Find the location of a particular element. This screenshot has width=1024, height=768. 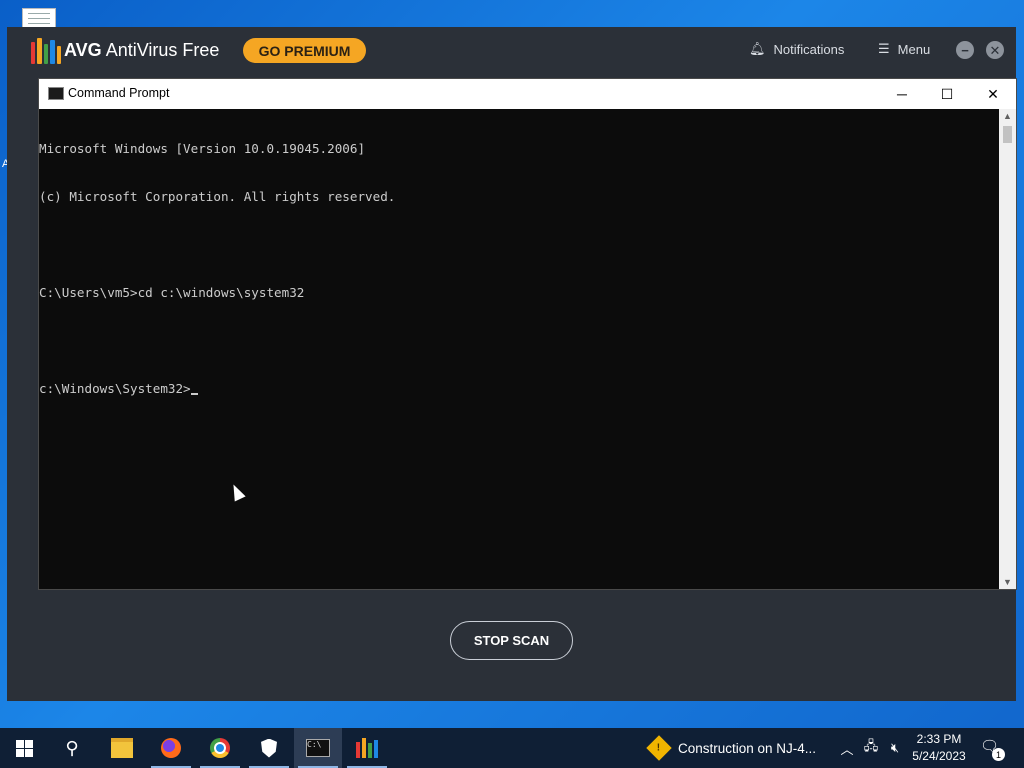

search-icon: ⚲ is located at coordinates (72, 747).